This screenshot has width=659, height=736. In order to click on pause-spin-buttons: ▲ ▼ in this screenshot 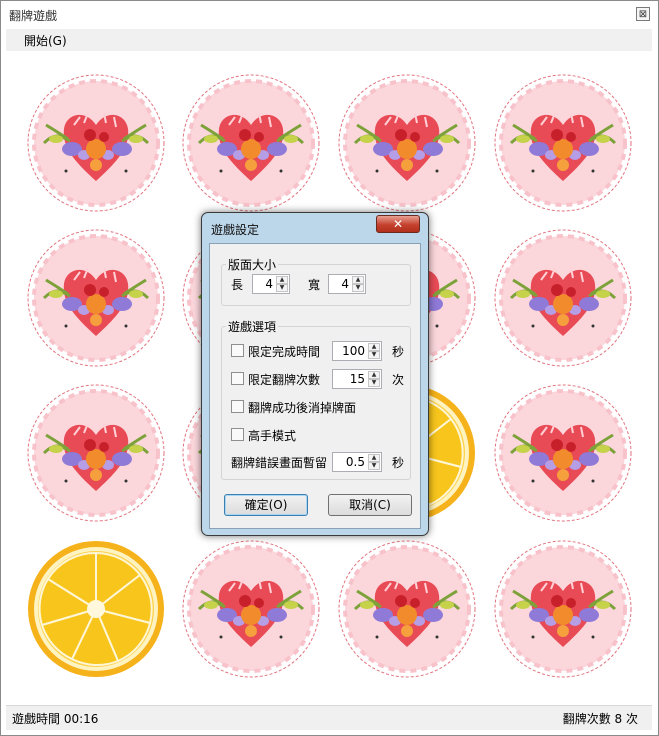, I will do `click(374, 462)`.